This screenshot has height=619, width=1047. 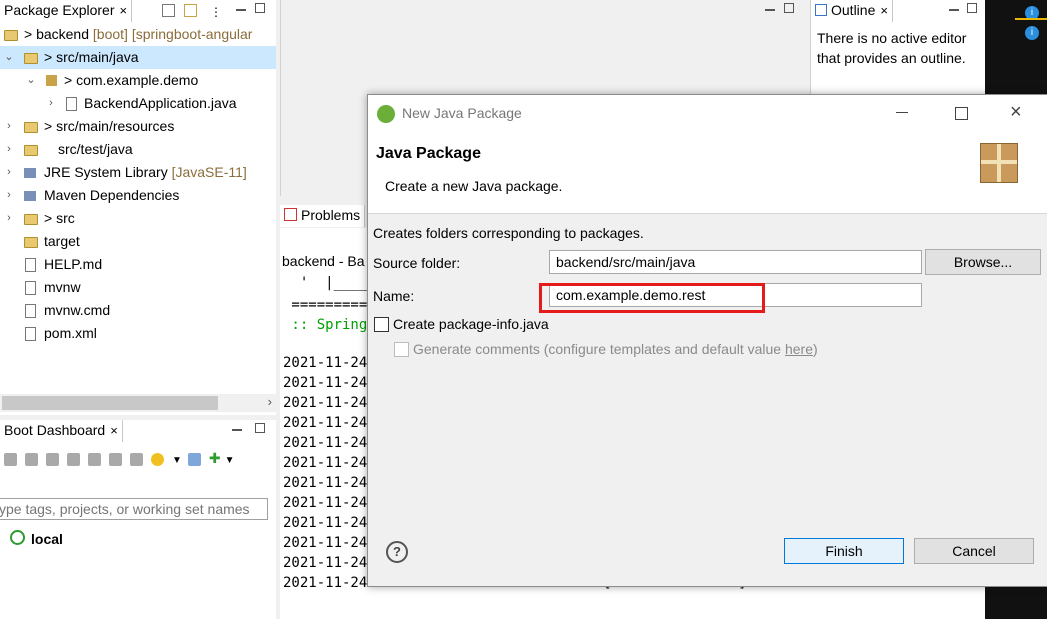 I want to click on tab-package-explorer: Package Explorer ×, so click(x=66, y=11).